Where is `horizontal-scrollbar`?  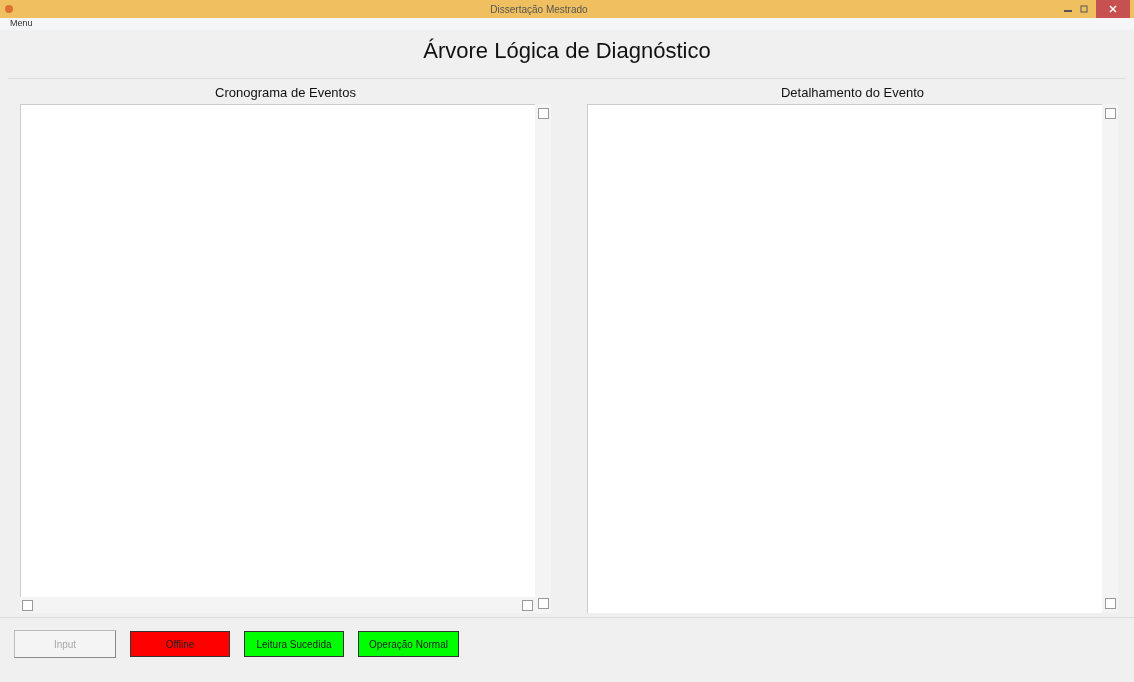
horizontal-scrollbar is located at coordinates (277, 605).